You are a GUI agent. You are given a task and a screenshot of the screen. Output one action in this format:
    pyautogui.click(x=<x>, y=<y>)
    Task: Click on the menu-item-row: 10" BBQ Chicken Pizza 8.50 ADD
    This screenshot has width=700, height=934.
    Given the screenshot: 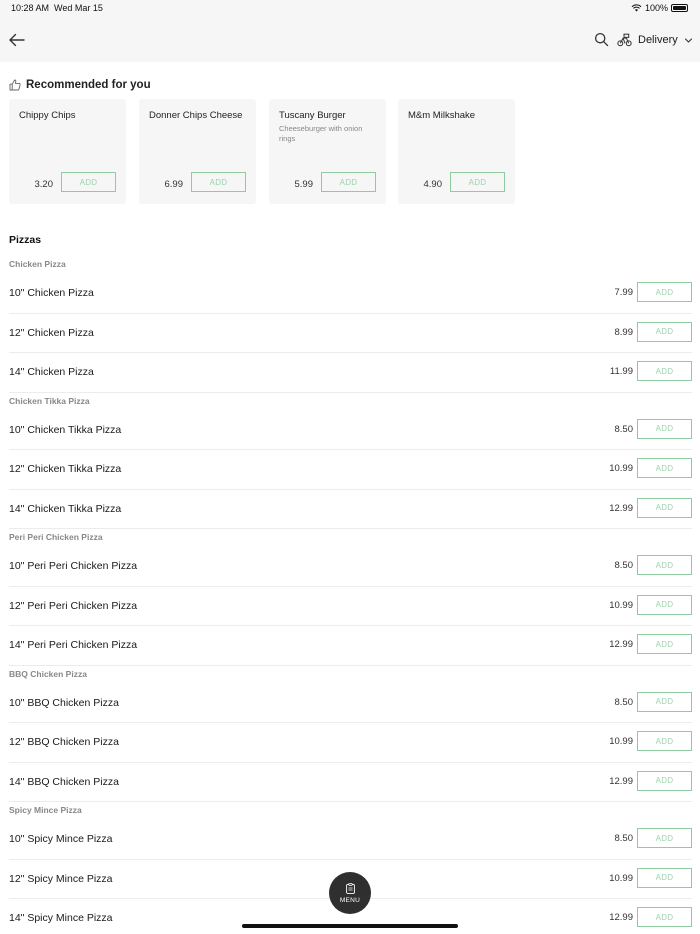 What is the action you would take?
    pyautogui.click(x=350, y=703)
    